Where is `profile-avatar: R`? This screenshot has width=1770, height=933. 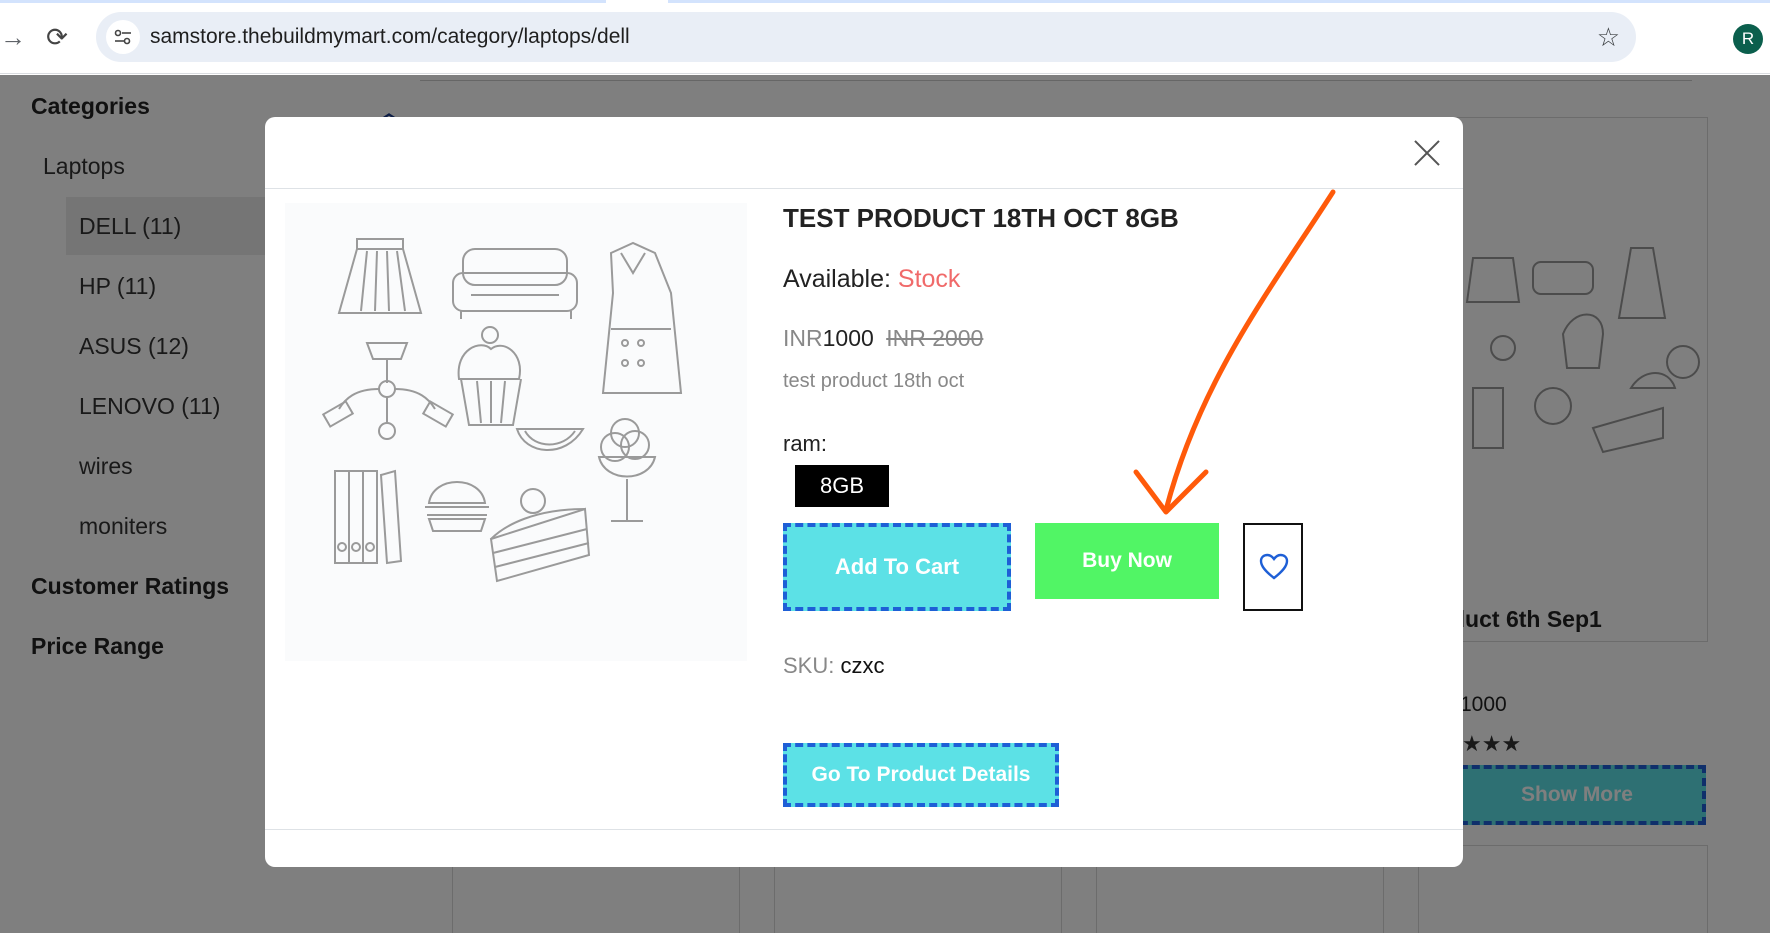 profile-avatar: R is located at coordinates (1748, 39).